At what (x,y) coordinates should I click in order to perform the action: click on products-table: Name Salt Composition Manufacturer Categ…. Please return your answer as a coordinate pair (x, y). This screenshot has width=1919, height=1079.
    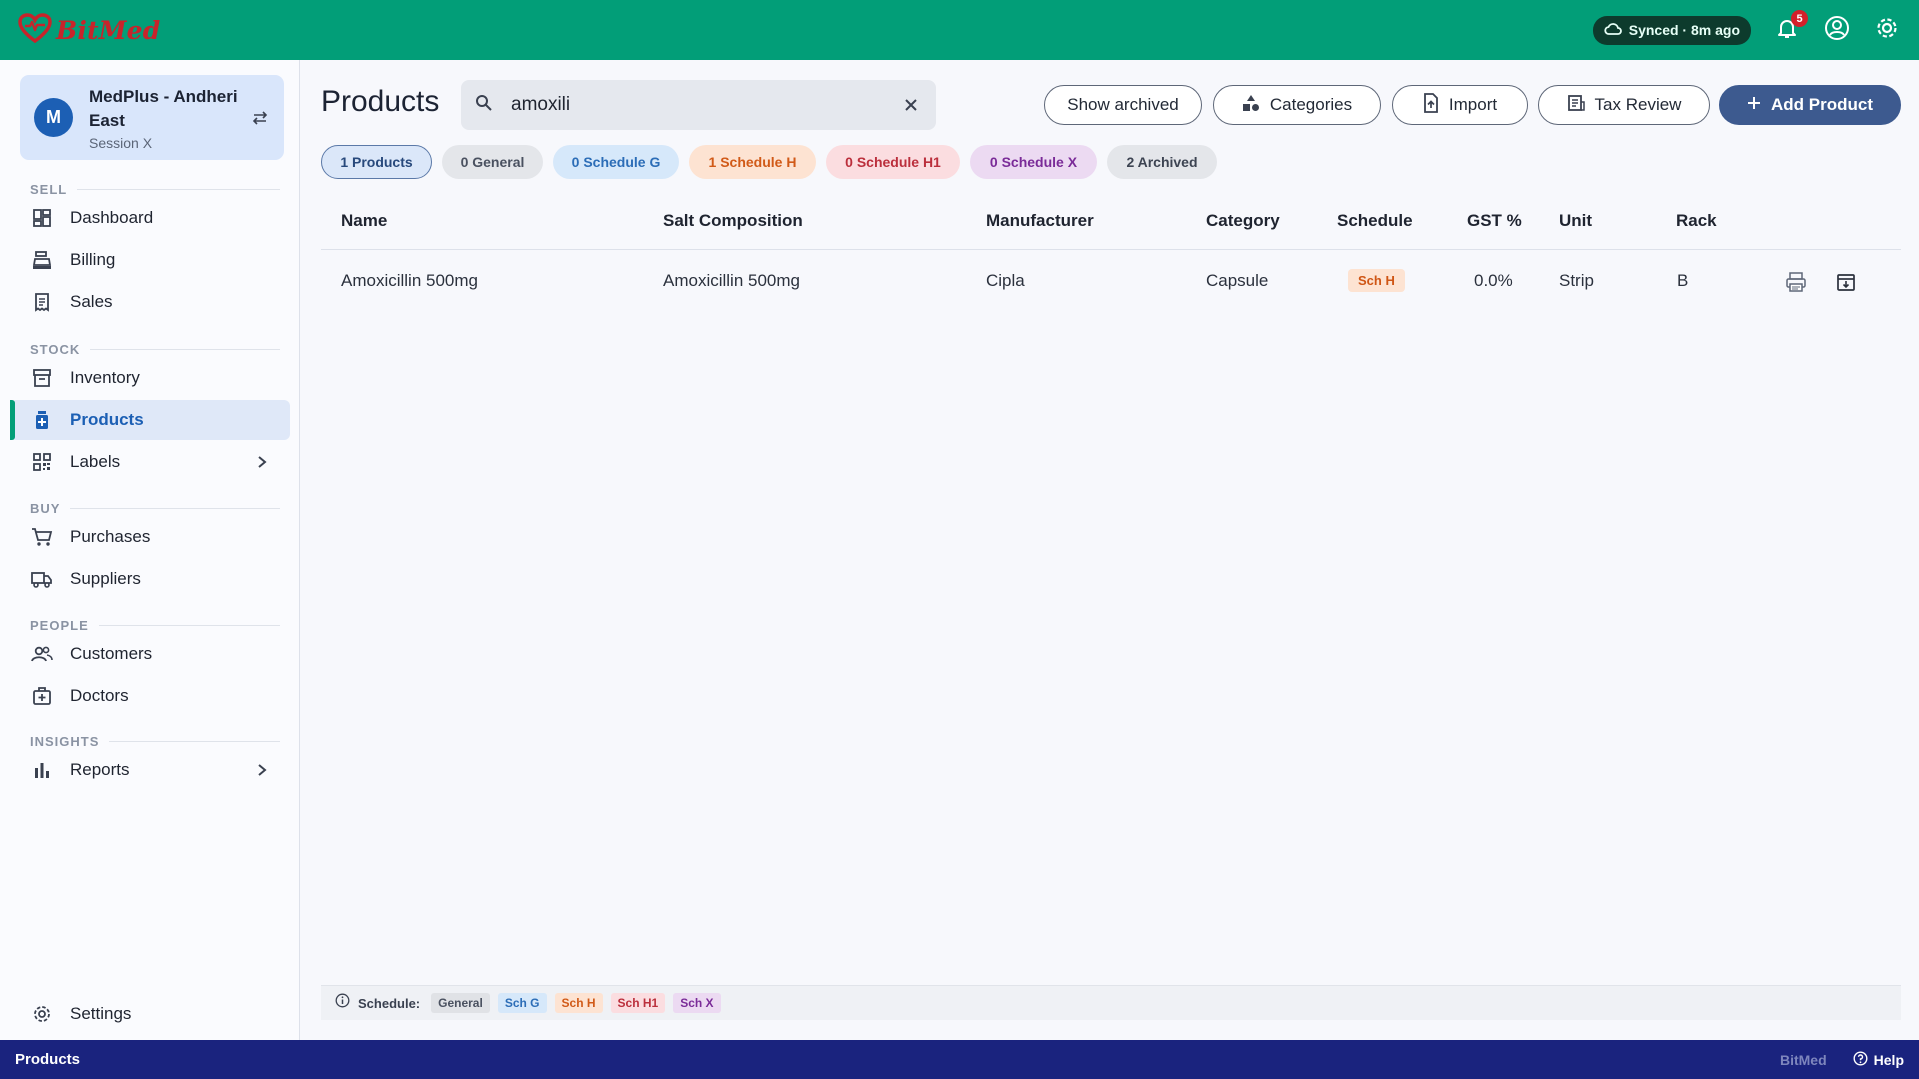
    Looking at the image, I should click on (1111, 251).